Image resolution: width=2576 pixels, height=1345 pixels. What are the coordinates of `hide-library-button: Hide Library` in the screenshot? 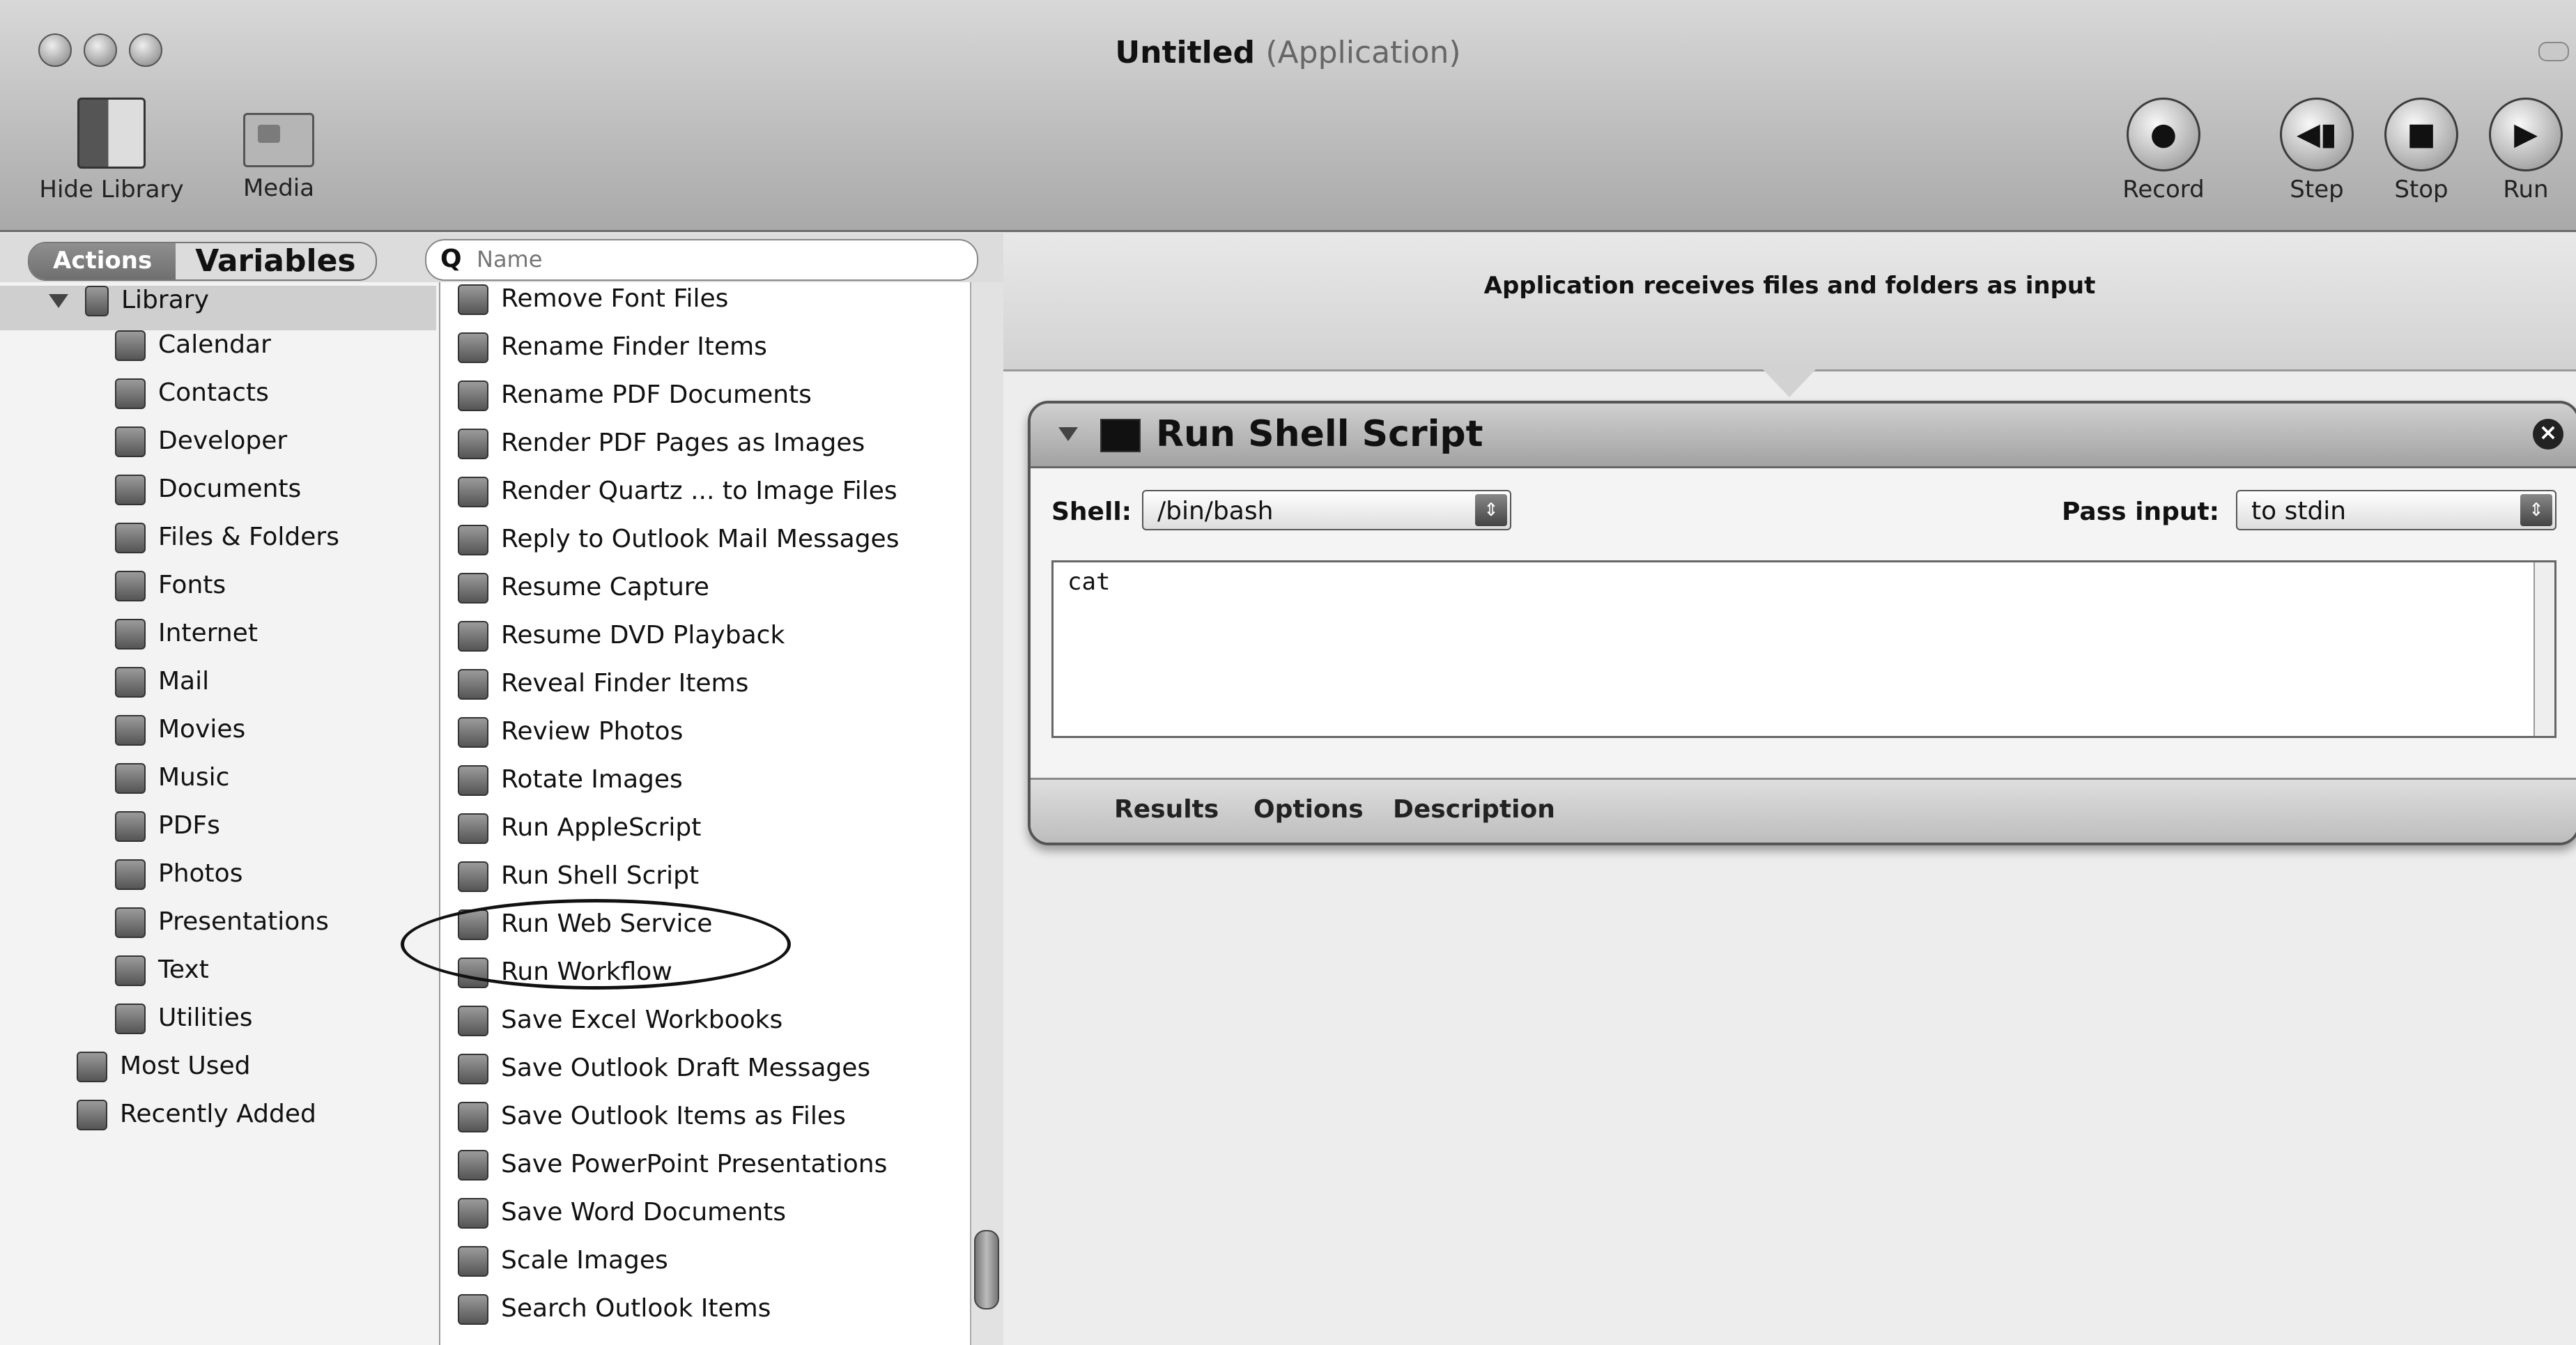 It's located at (111, 150).